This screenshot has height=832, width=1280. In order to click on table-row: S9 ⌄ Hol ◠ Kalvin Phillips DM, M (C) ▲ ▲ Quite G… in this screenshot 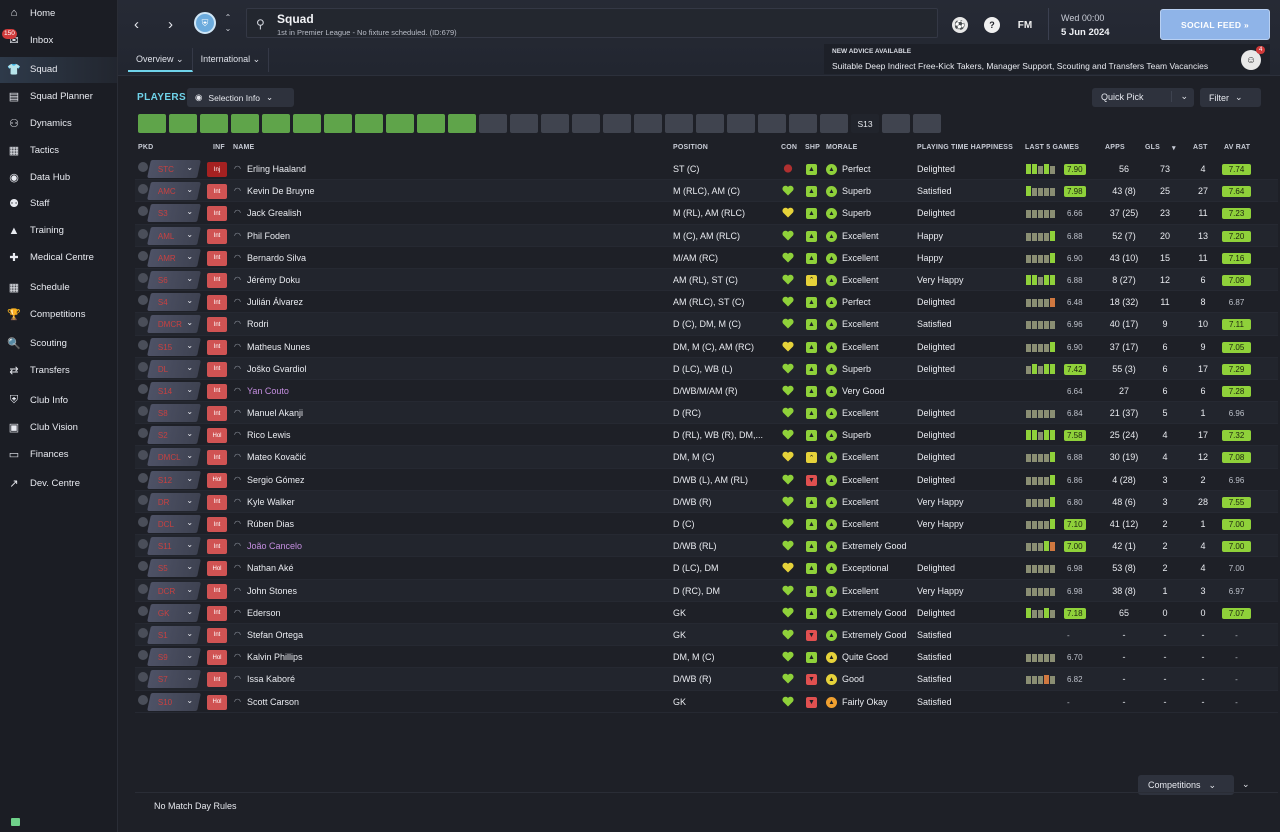, I will do `click(706, 657)`.